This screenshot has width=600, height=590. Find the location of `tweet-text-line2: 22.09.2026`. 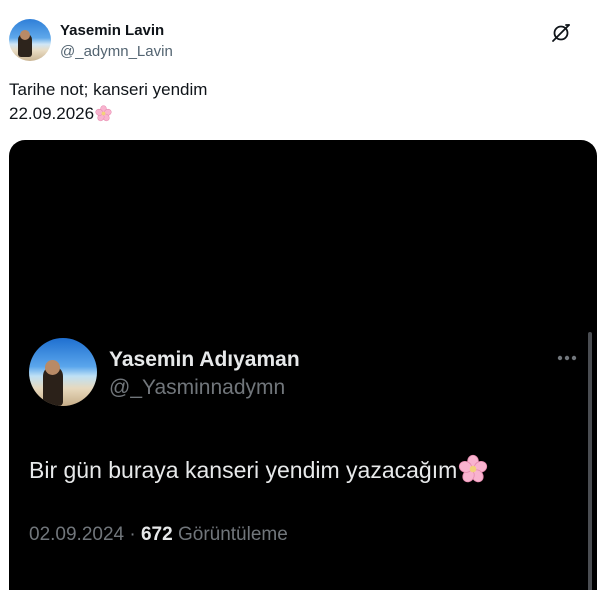

tweet-text-line2: 22.09.2026 is located at coordinates (60, 114).